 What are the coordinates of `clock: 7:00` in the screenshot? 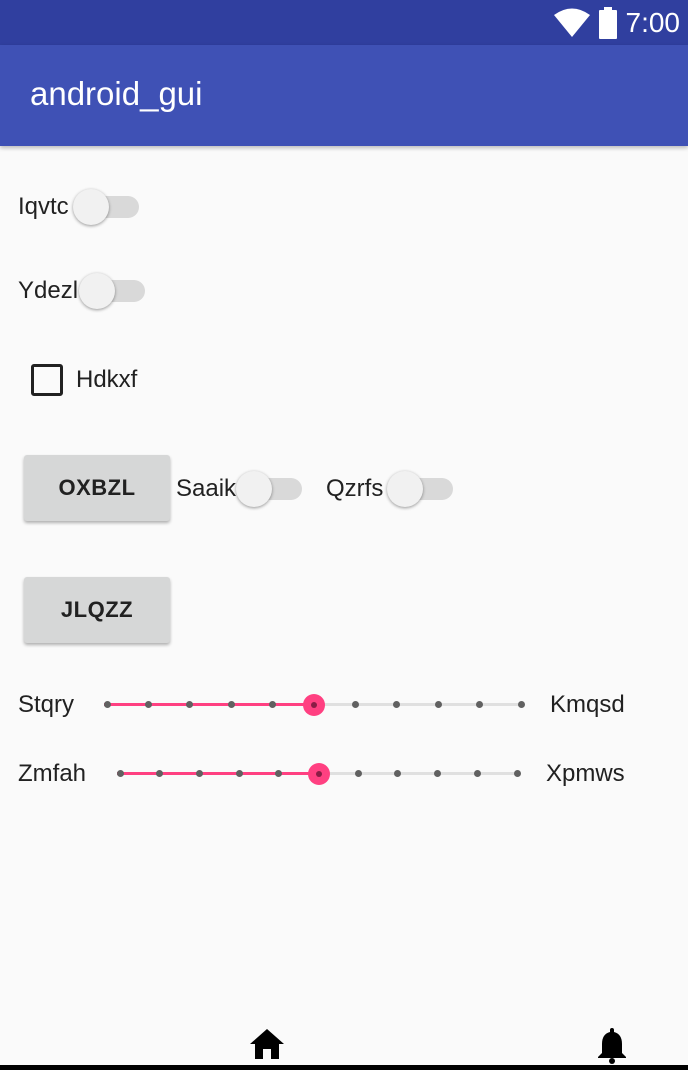 It's located at (653, 22).